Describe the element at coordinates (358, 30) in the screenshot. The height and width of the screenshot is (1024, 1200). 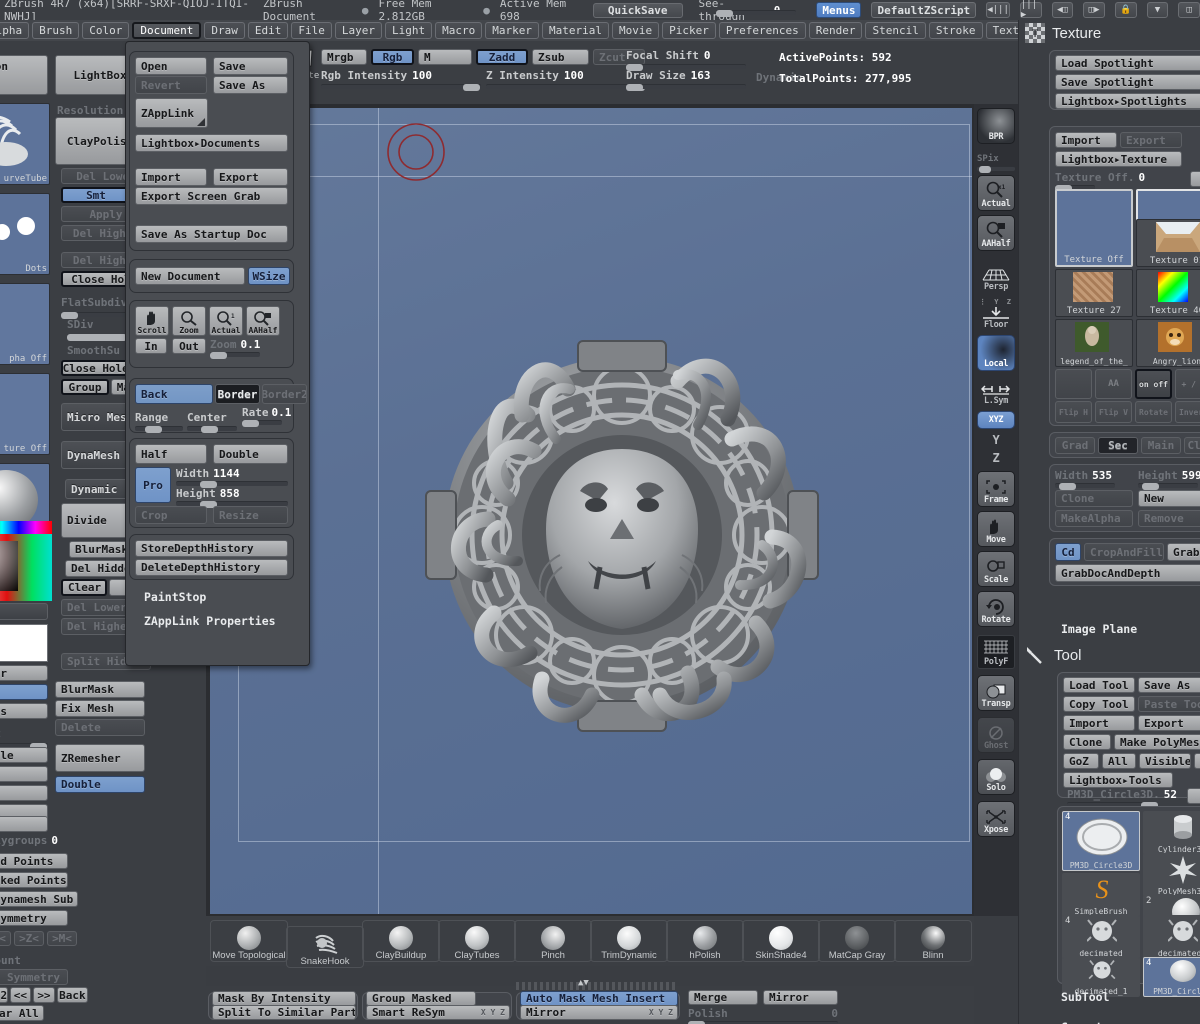
I see `menu-item-layer: Layer` at that location.